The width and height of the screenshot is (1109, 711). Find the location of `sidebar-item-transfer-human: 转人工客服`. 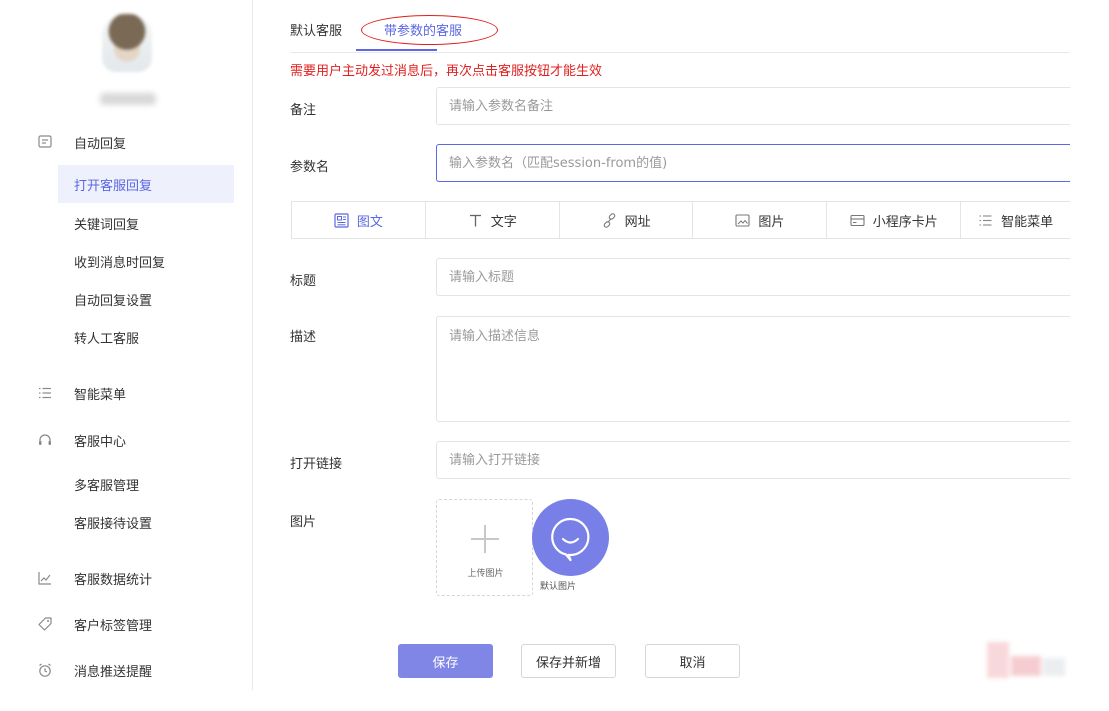

sidebar-item-transfer-human: 转人工客服 is located at coordinates (146, 337).